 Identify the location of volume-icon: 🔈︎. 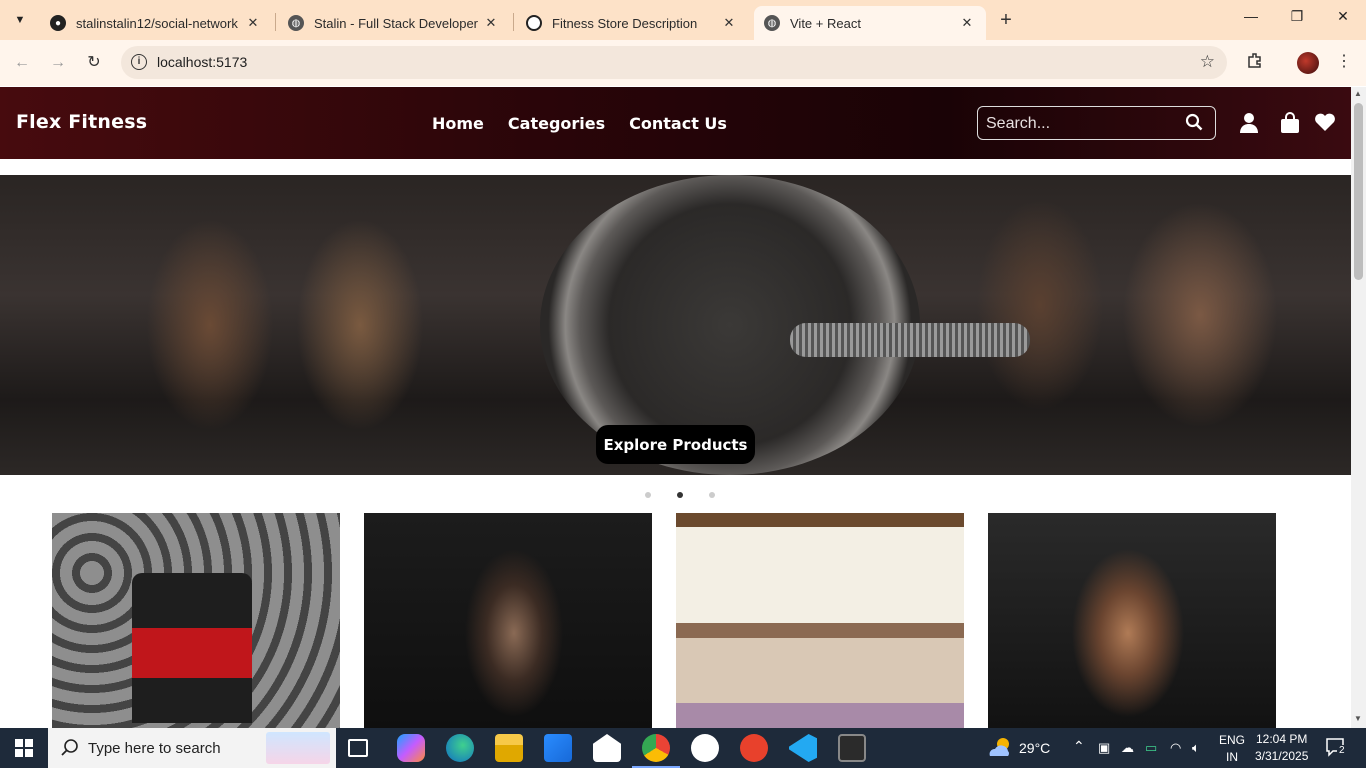
(1196, 748).